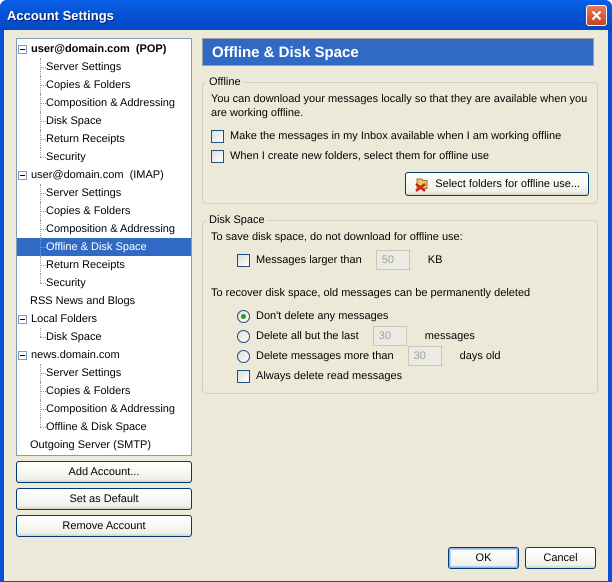 Image resolution: width=612 pixels, height=582 pixels. I want to click on tree-item: Local Folders, so click(104, 319).